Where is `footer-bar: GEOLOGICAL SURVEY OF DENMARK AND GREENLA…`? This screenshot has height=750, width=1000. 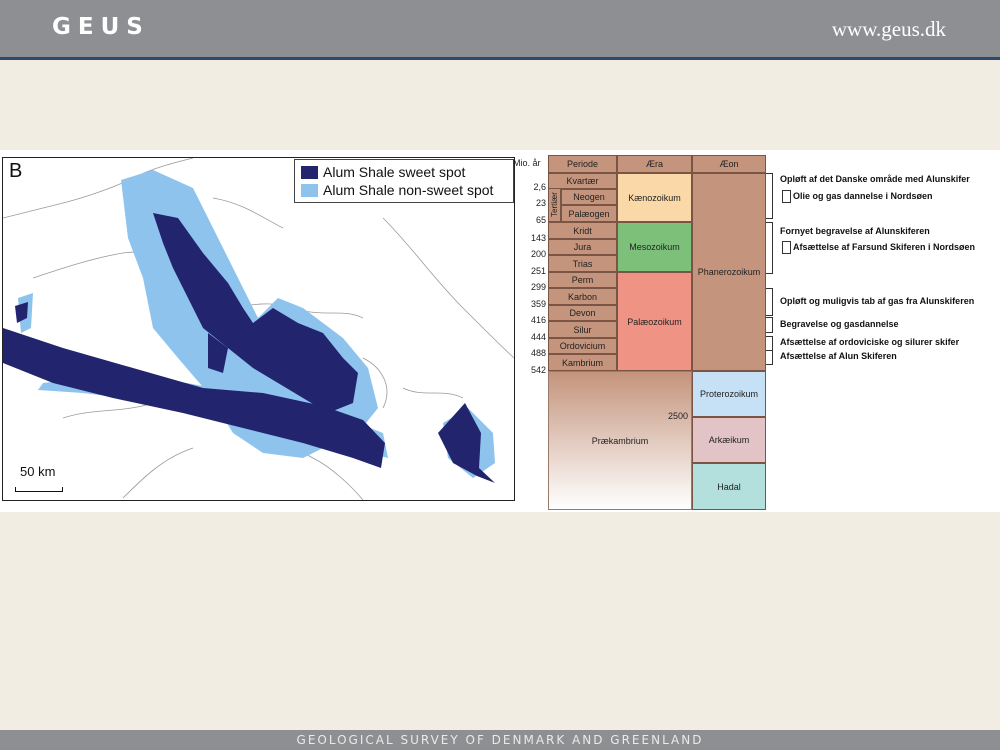 footer-bar: GEOLOGICAL SURVEY OF DENMARK AND GREENLA… is located at coordinates (500, 740).